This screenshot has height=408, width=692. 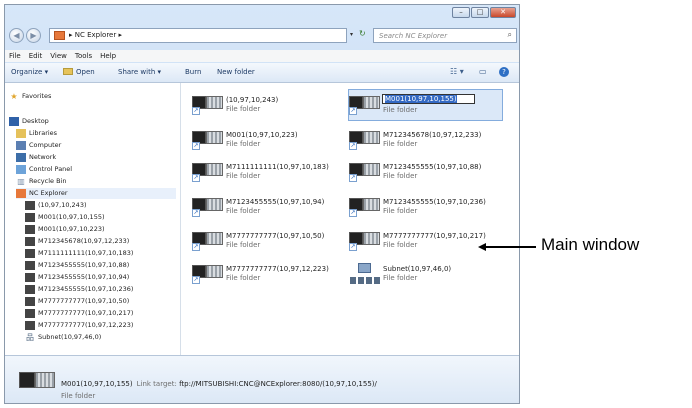 What do you see at coordinates (445, 35) in the screenshot?
I see `search-input: Search NC Explorer ⌕` at bounding box center [445, 35].